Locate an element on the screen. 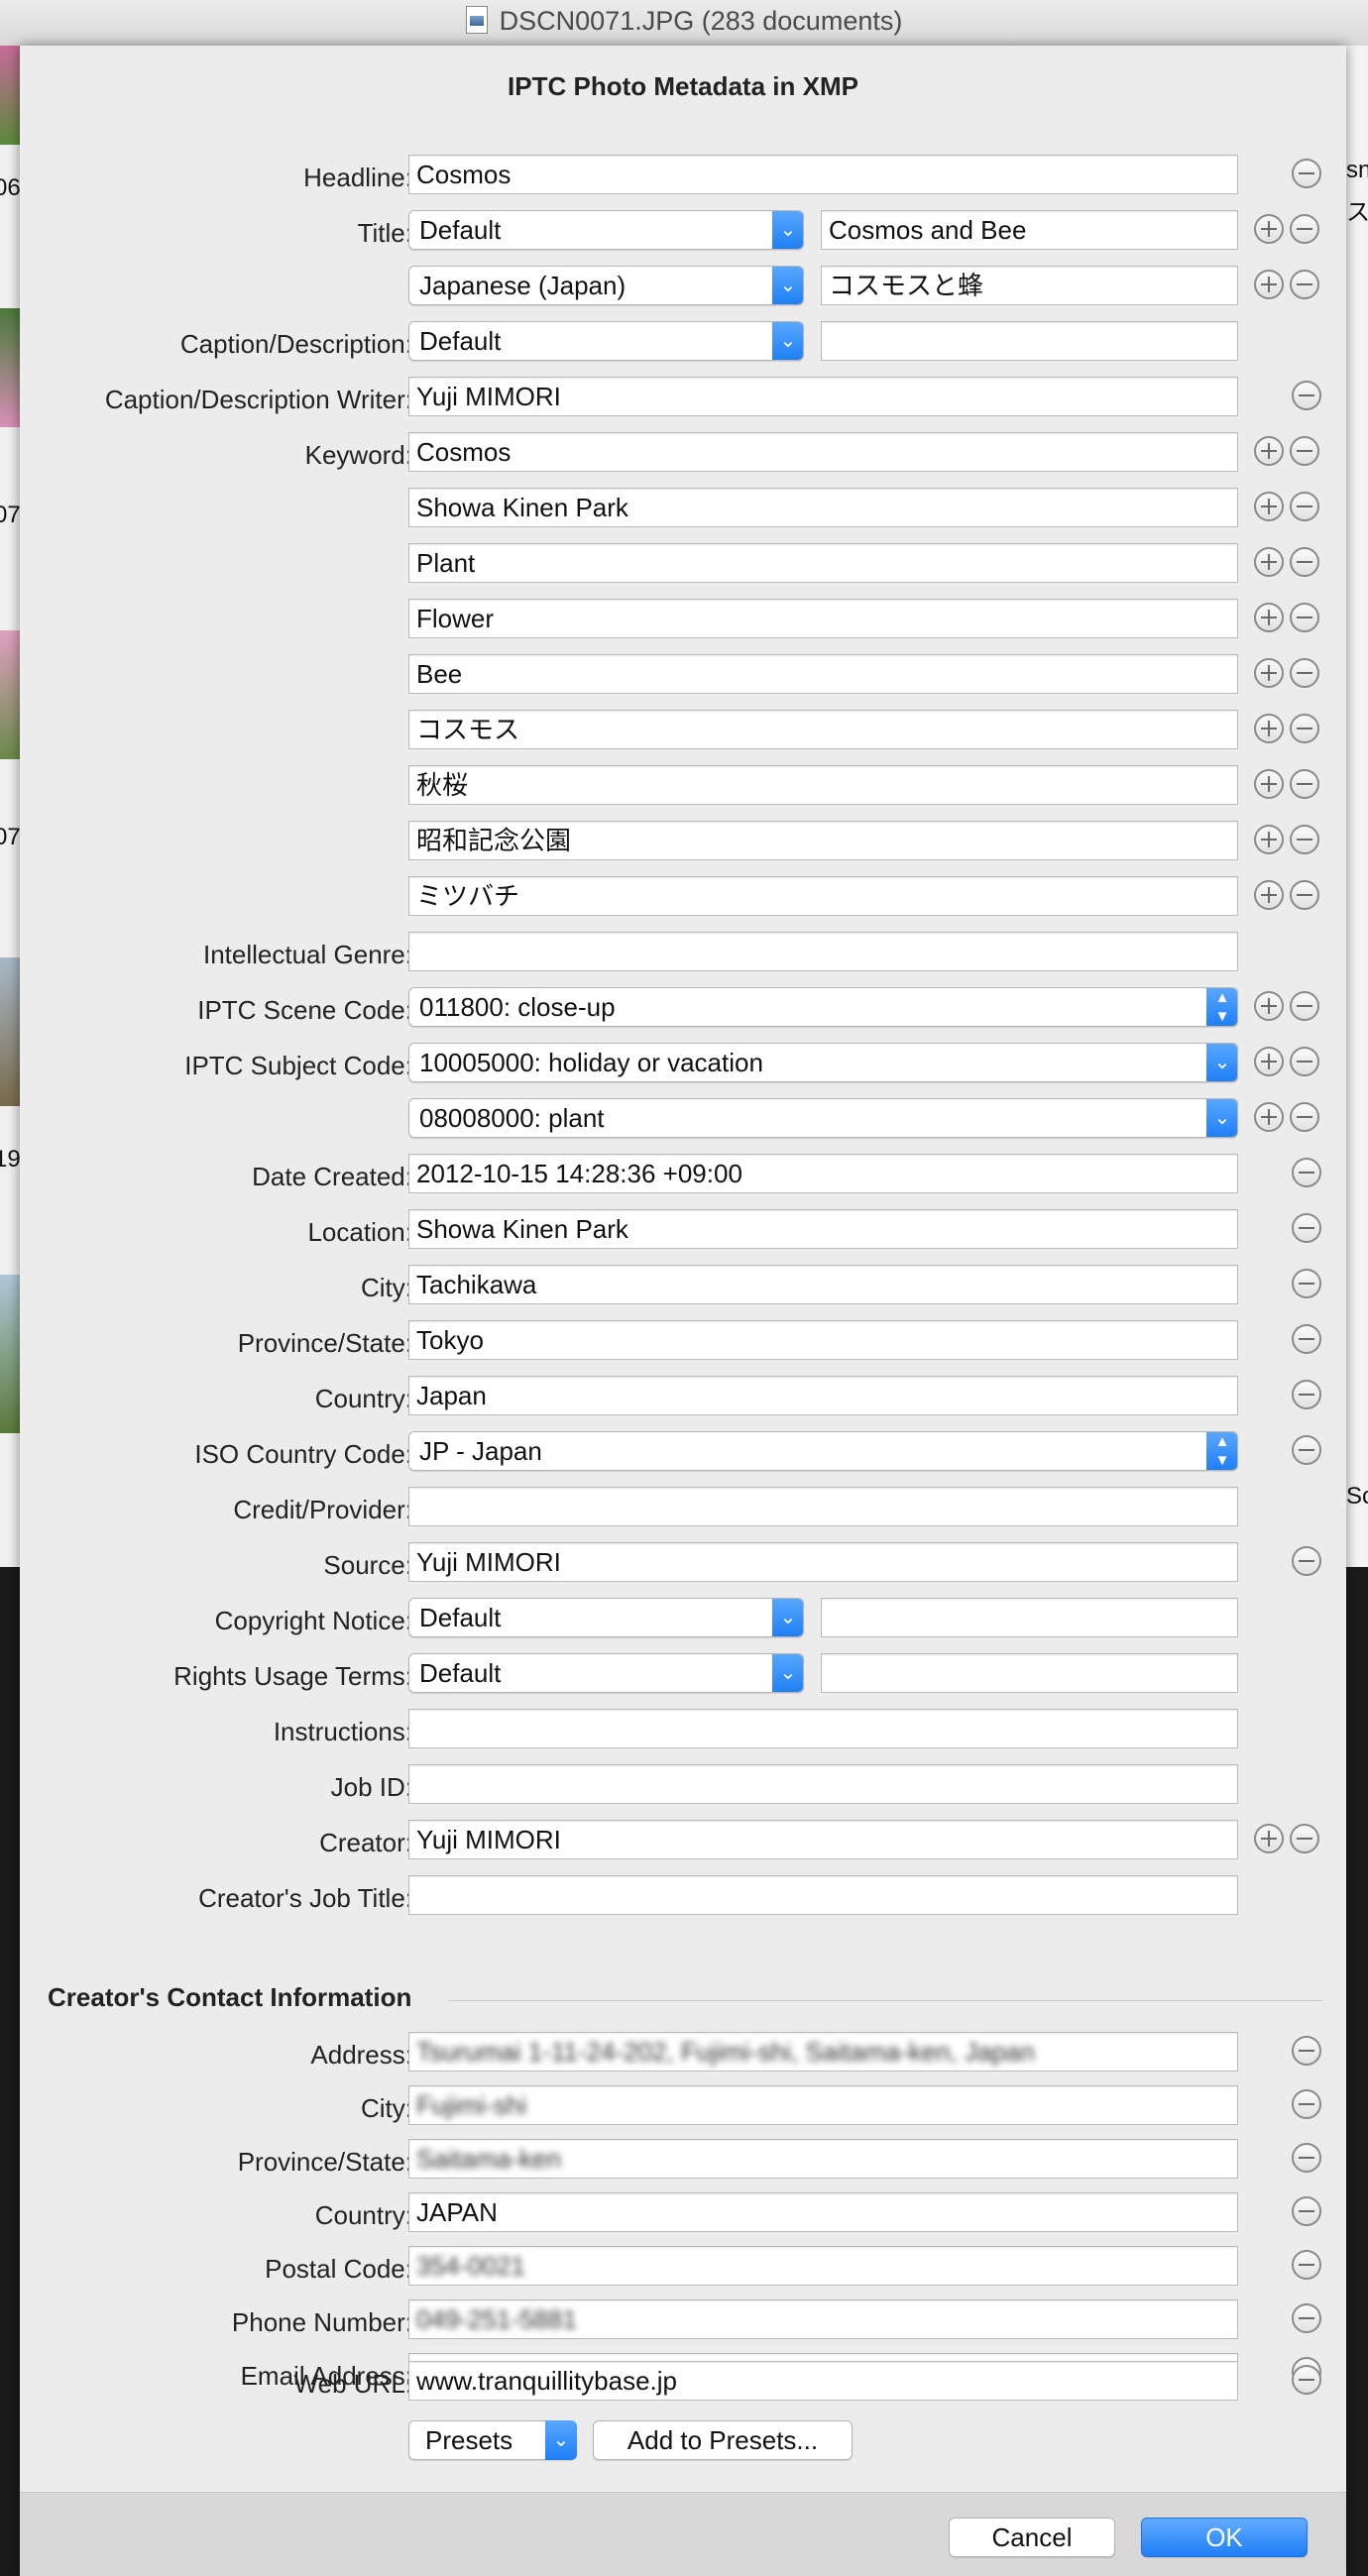 The height and width of the screenshot is (2576, 1368). contact-city-row: City: Fujimi-shi is located at coordinates (683, 2107).